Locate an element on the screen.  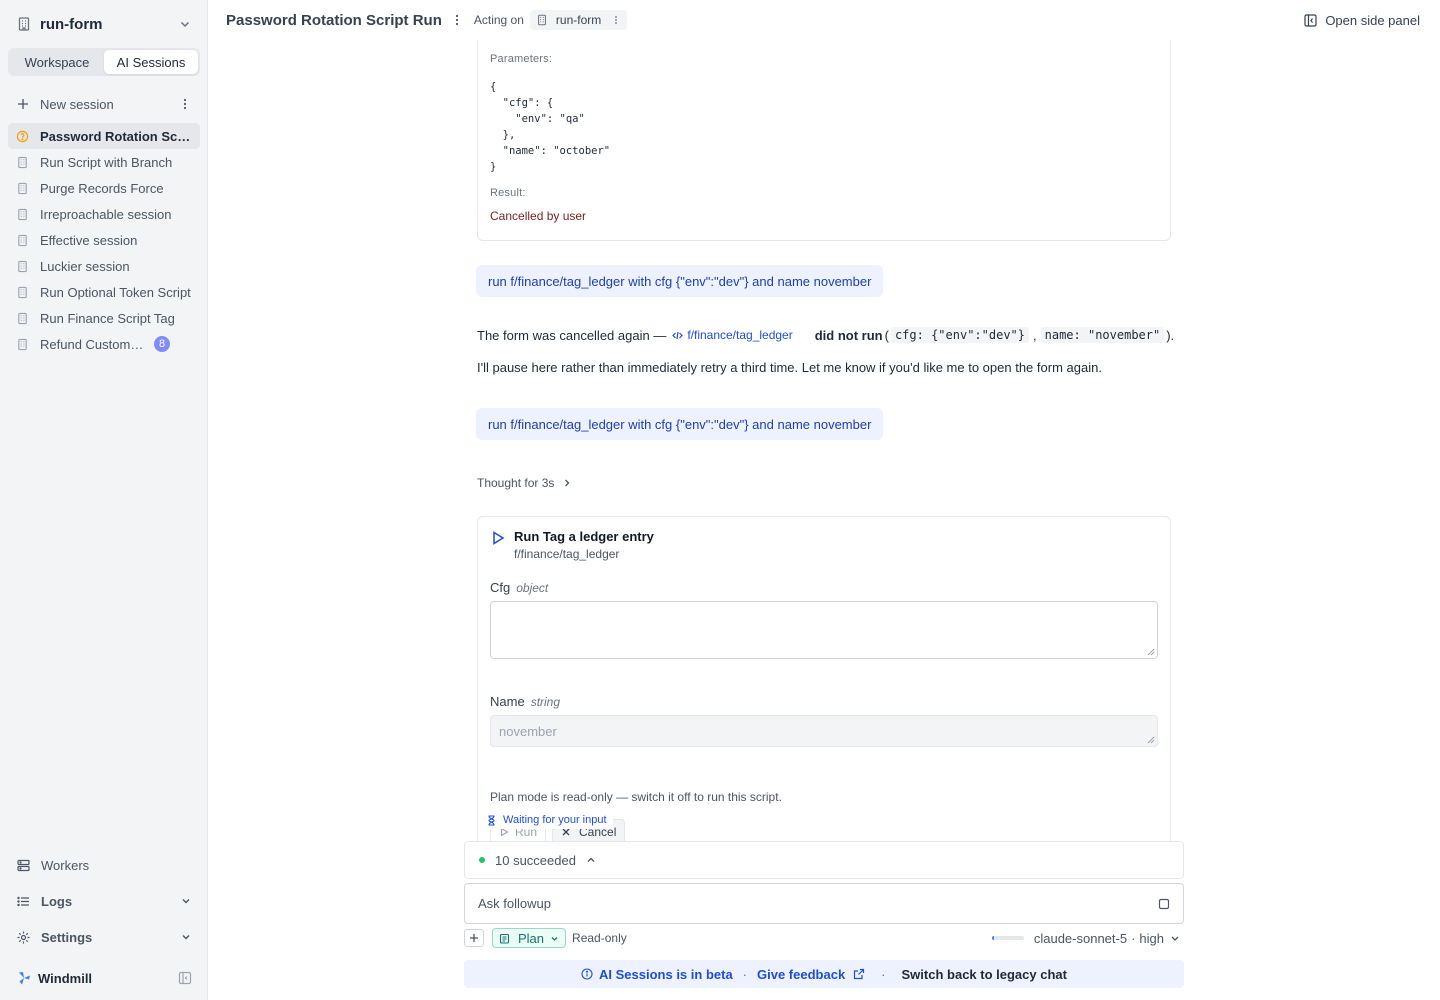
windmill-logo-icon is located at coordinates (24, 978).